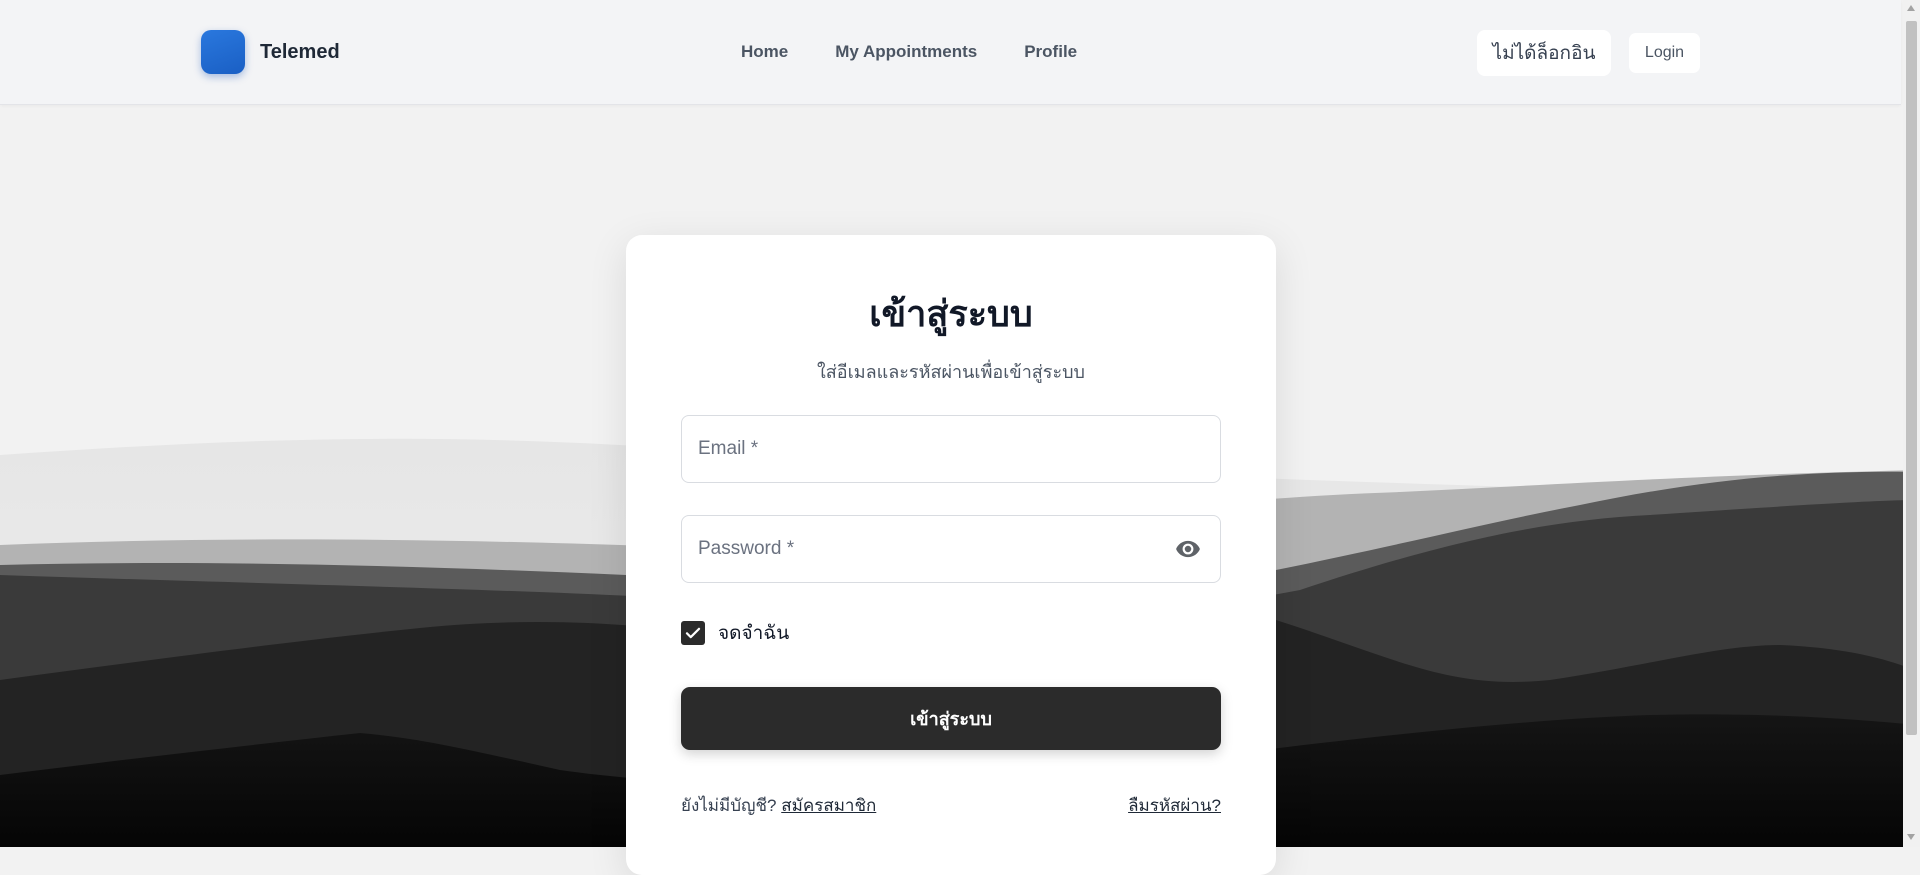 The width and height of the screenshot is (1920, 875). What do you see at coordinates (729, 805) in the screenshot?
I see `no-account-text: ยังไม่มีบัญชี?` at bounding box center [729, 805].